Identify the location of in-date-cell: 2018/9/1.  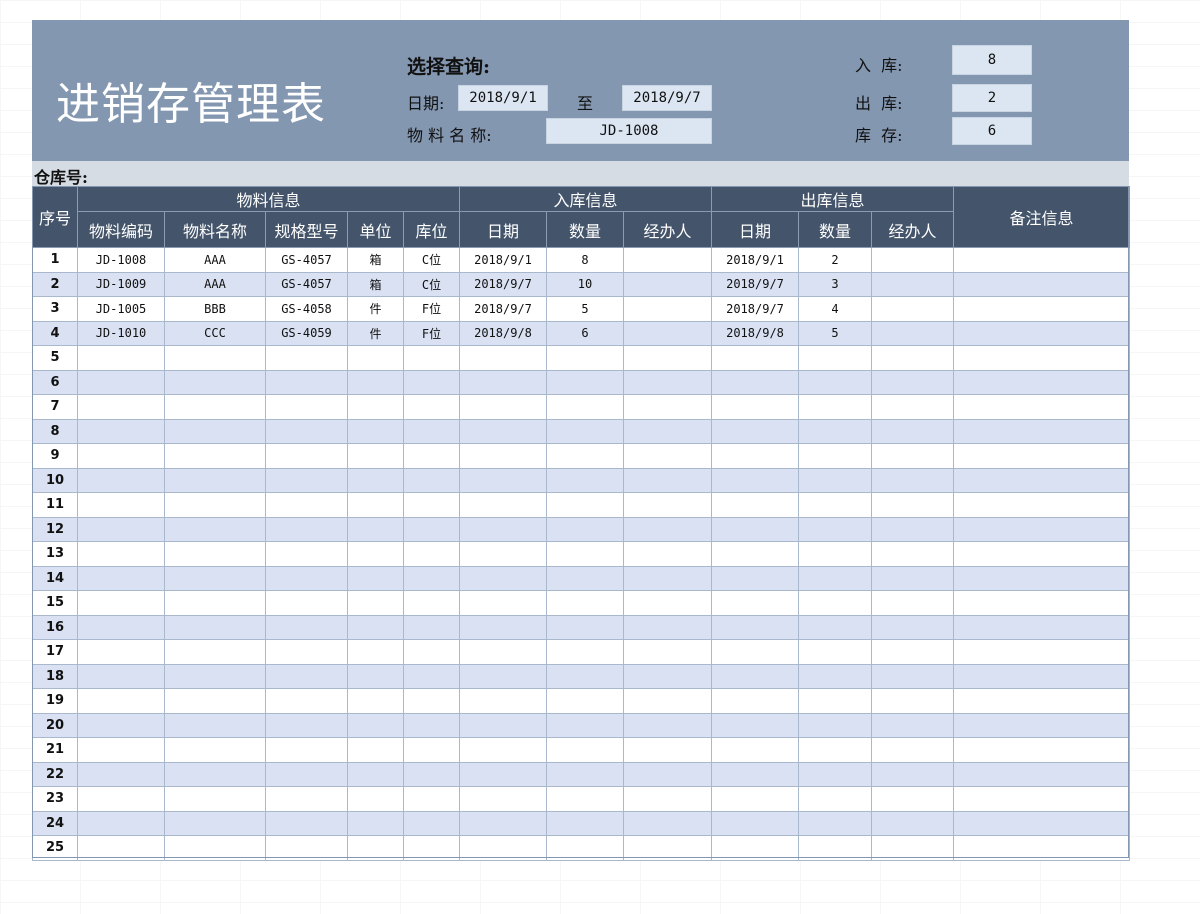
(503, 260).